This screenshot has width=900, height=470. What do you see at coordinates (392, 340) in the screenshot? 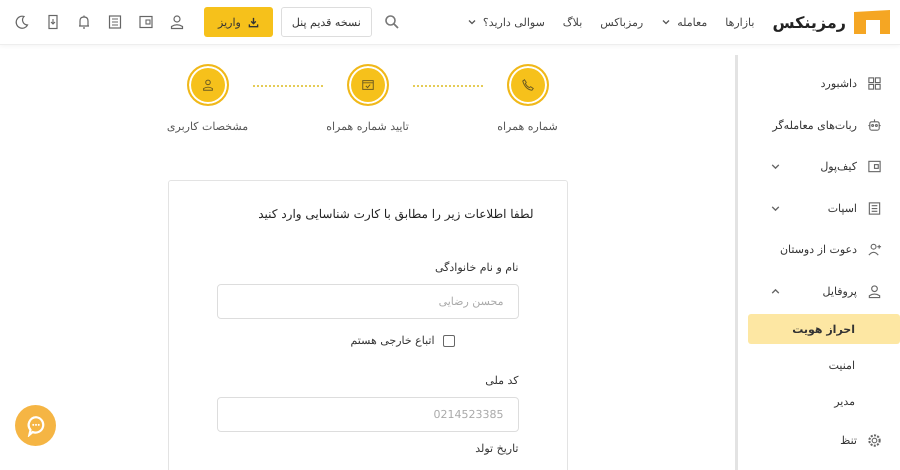
I see `checkbox-label: اتباع خارجی هستم` at bounding box center [392, 340].